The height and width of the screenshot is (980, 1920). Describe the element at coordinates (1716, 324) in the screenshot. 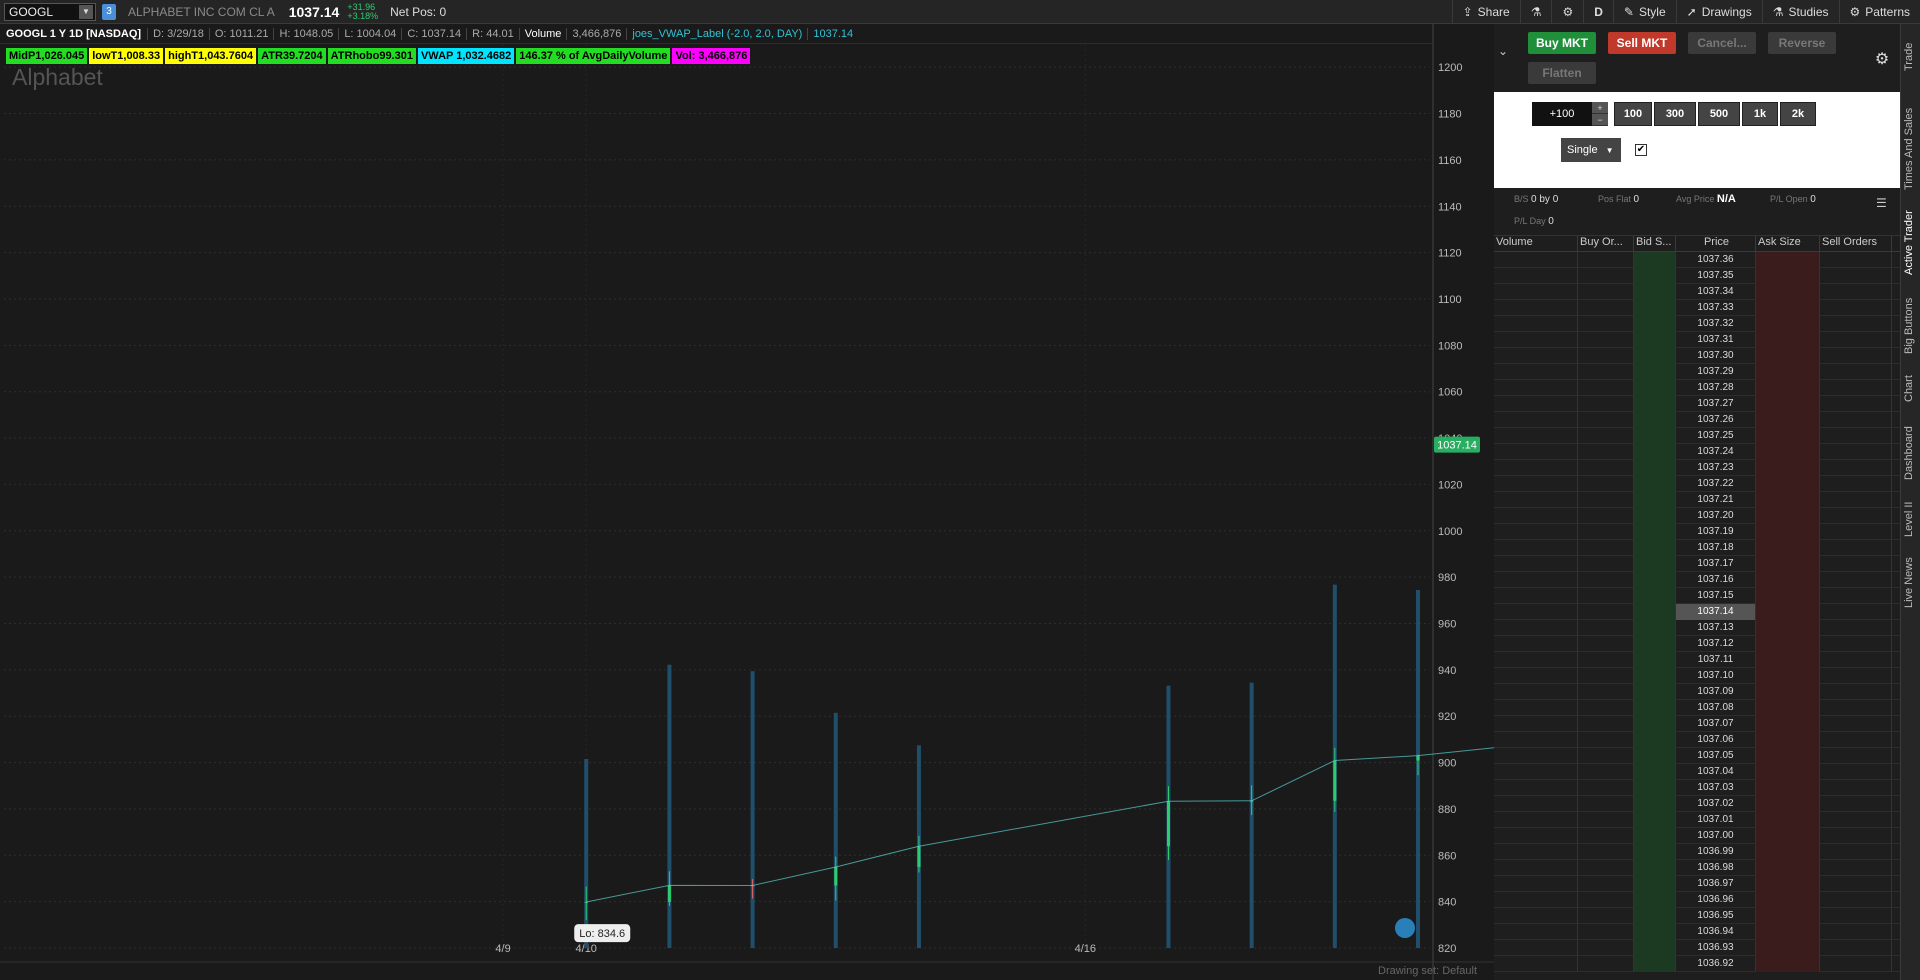

I see `ladder-price: 1037.32` at that location.